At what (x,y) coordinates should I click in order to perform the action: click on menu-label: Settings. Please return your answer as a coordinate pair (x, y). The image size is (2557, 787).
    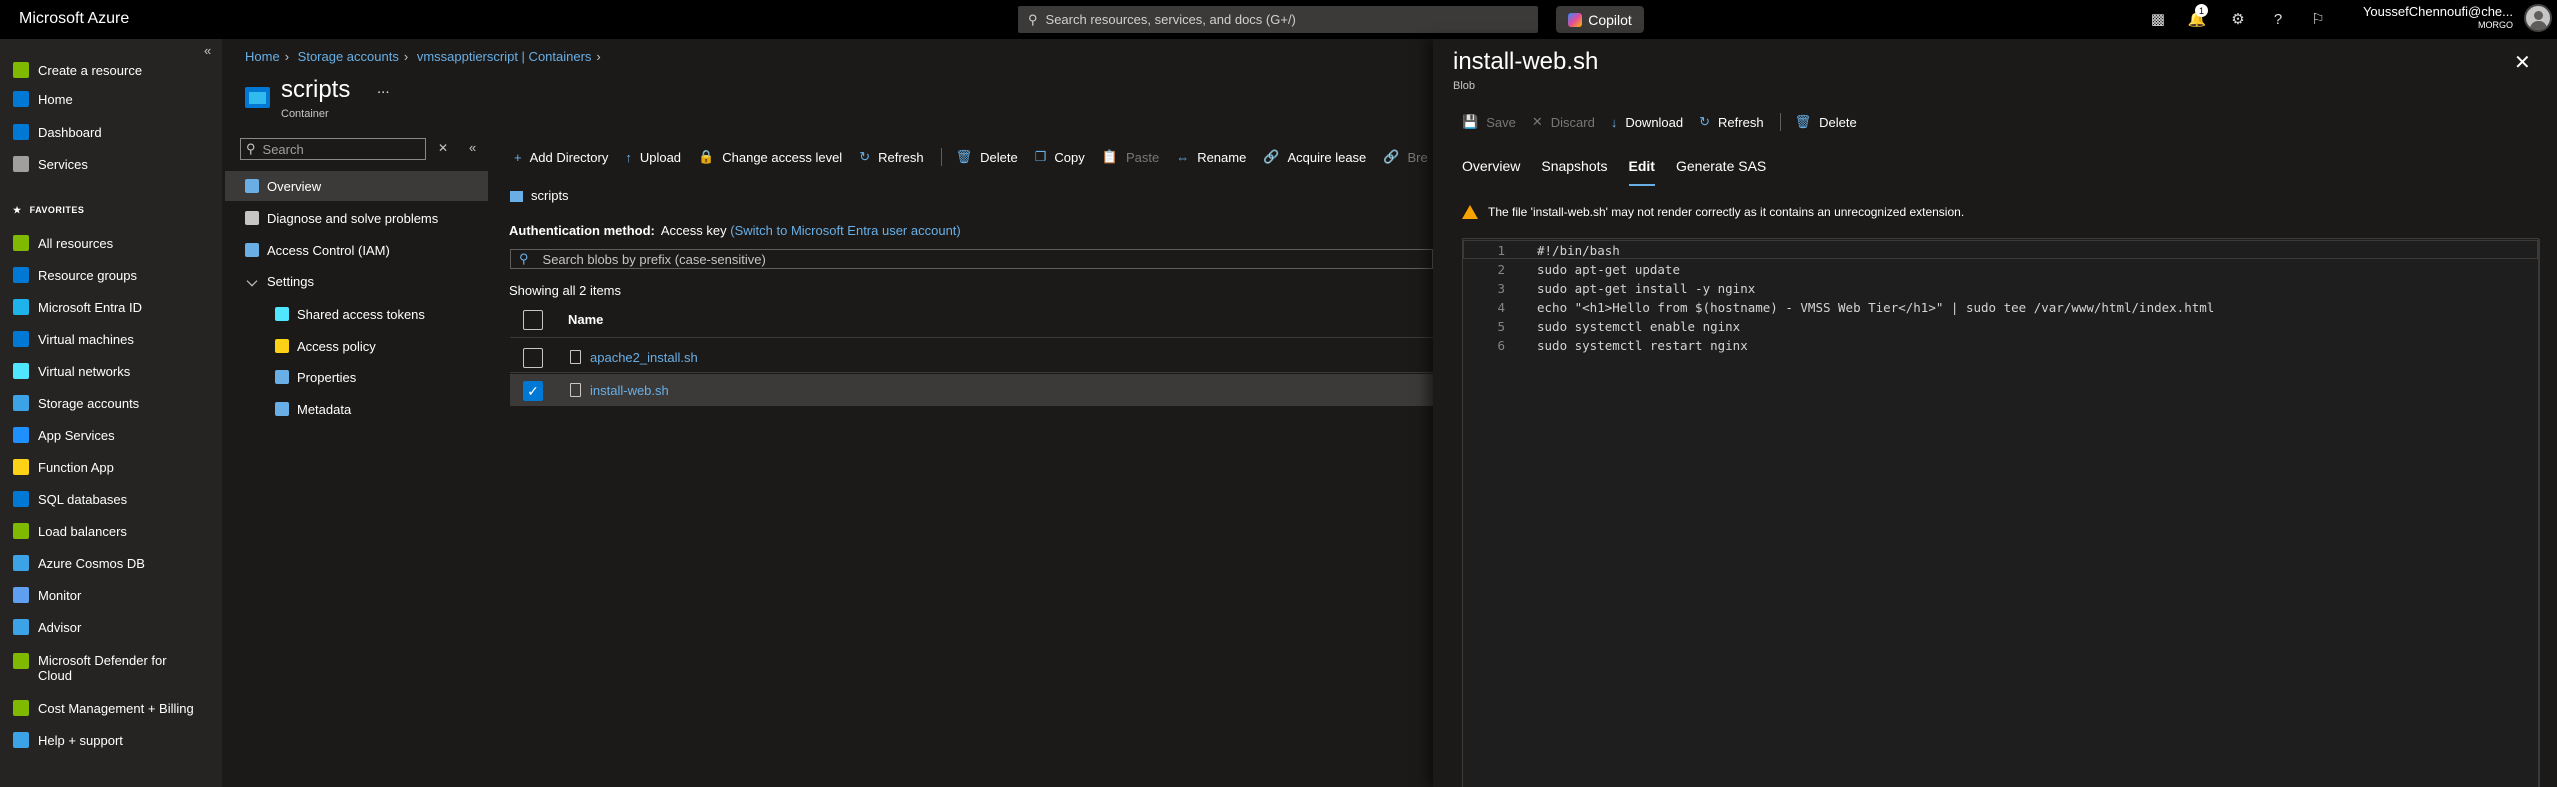
    Looking at the image, I should click on (290, 281).